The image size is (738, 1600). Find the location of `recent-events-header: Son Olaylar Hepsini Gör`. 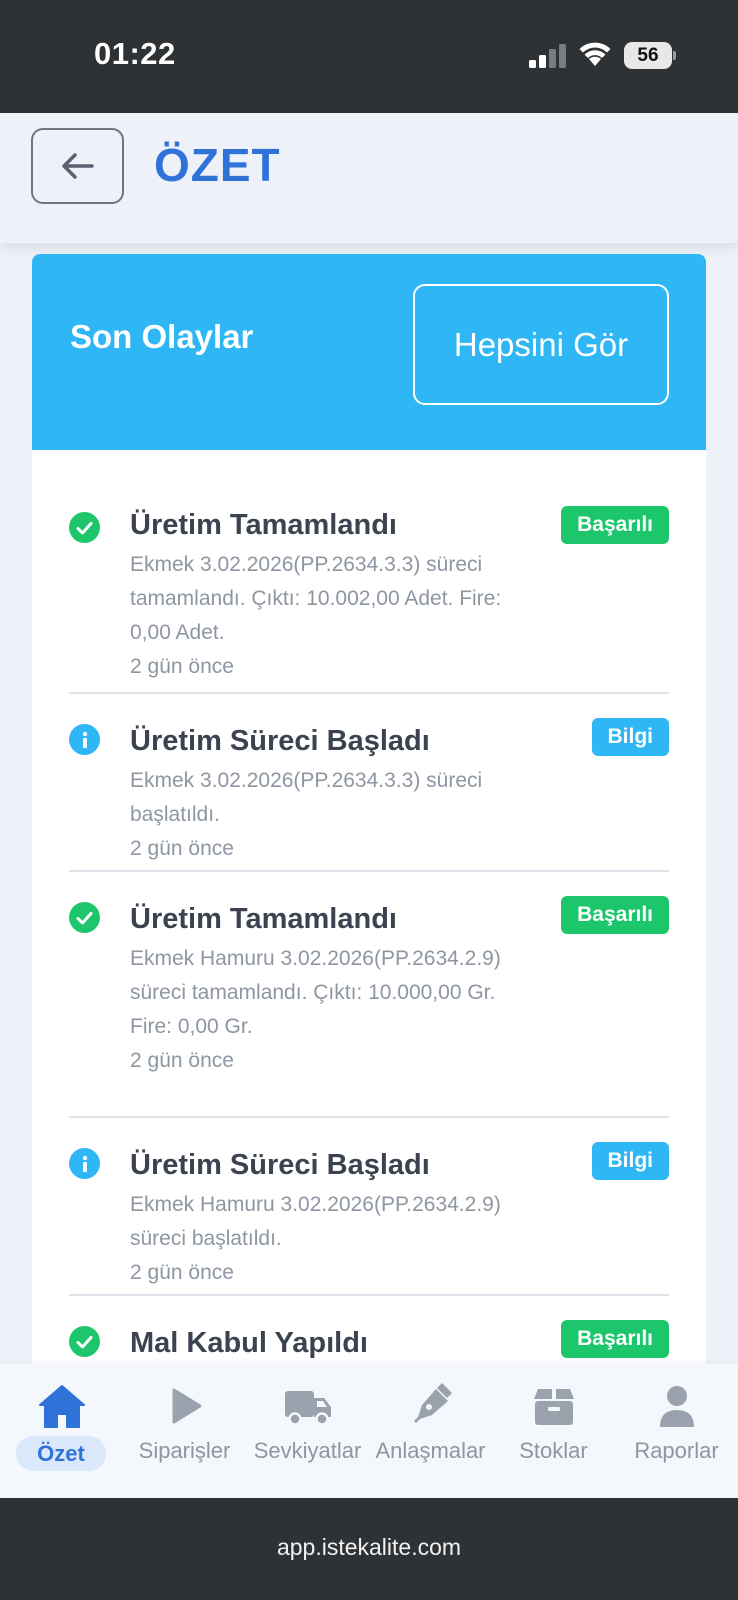

recent-events-header: Son Olaylar Hepsini Gör is located at coordinates (369, 352).